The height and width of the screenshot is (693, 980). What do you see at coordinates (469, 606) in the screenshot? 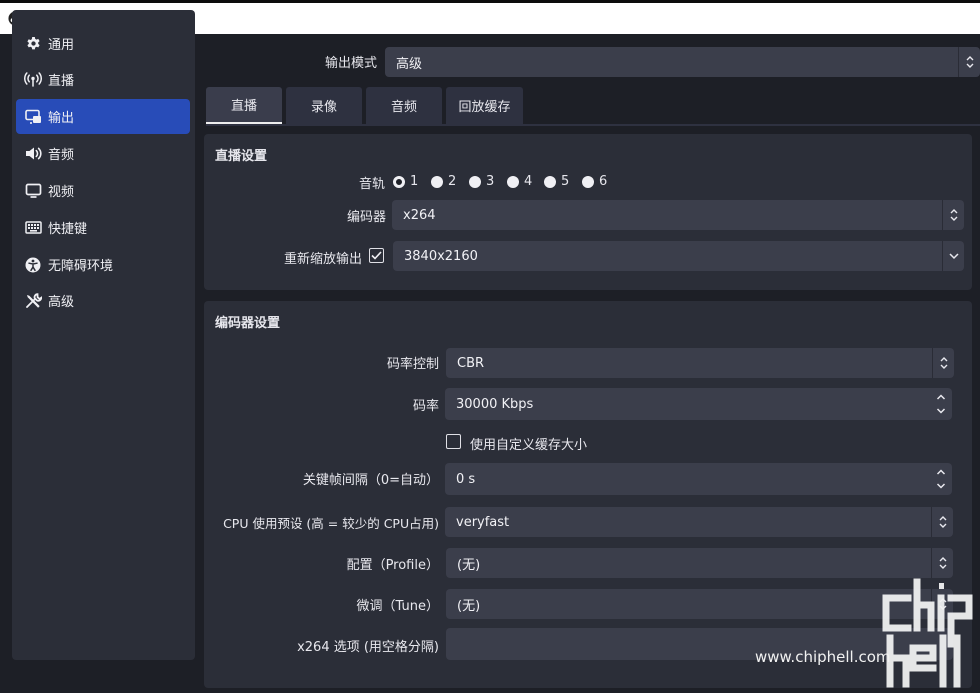
I see `tune-value: (无)` at bounding box center [469, 606].